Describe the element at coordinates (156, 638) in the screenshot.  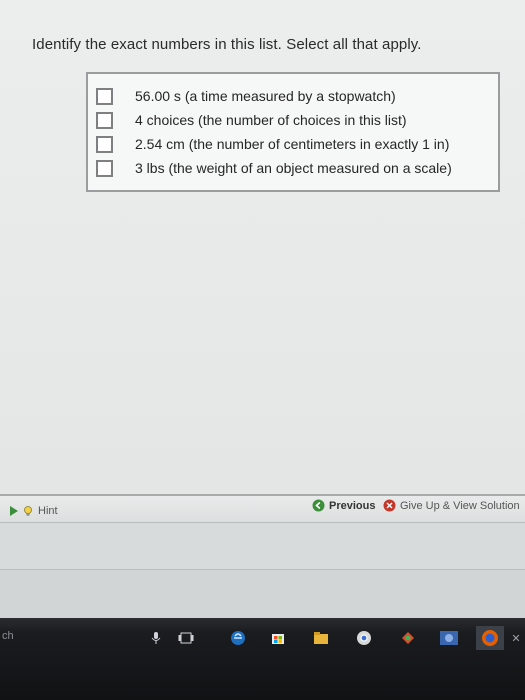
I see `microphone-icon` at that location.